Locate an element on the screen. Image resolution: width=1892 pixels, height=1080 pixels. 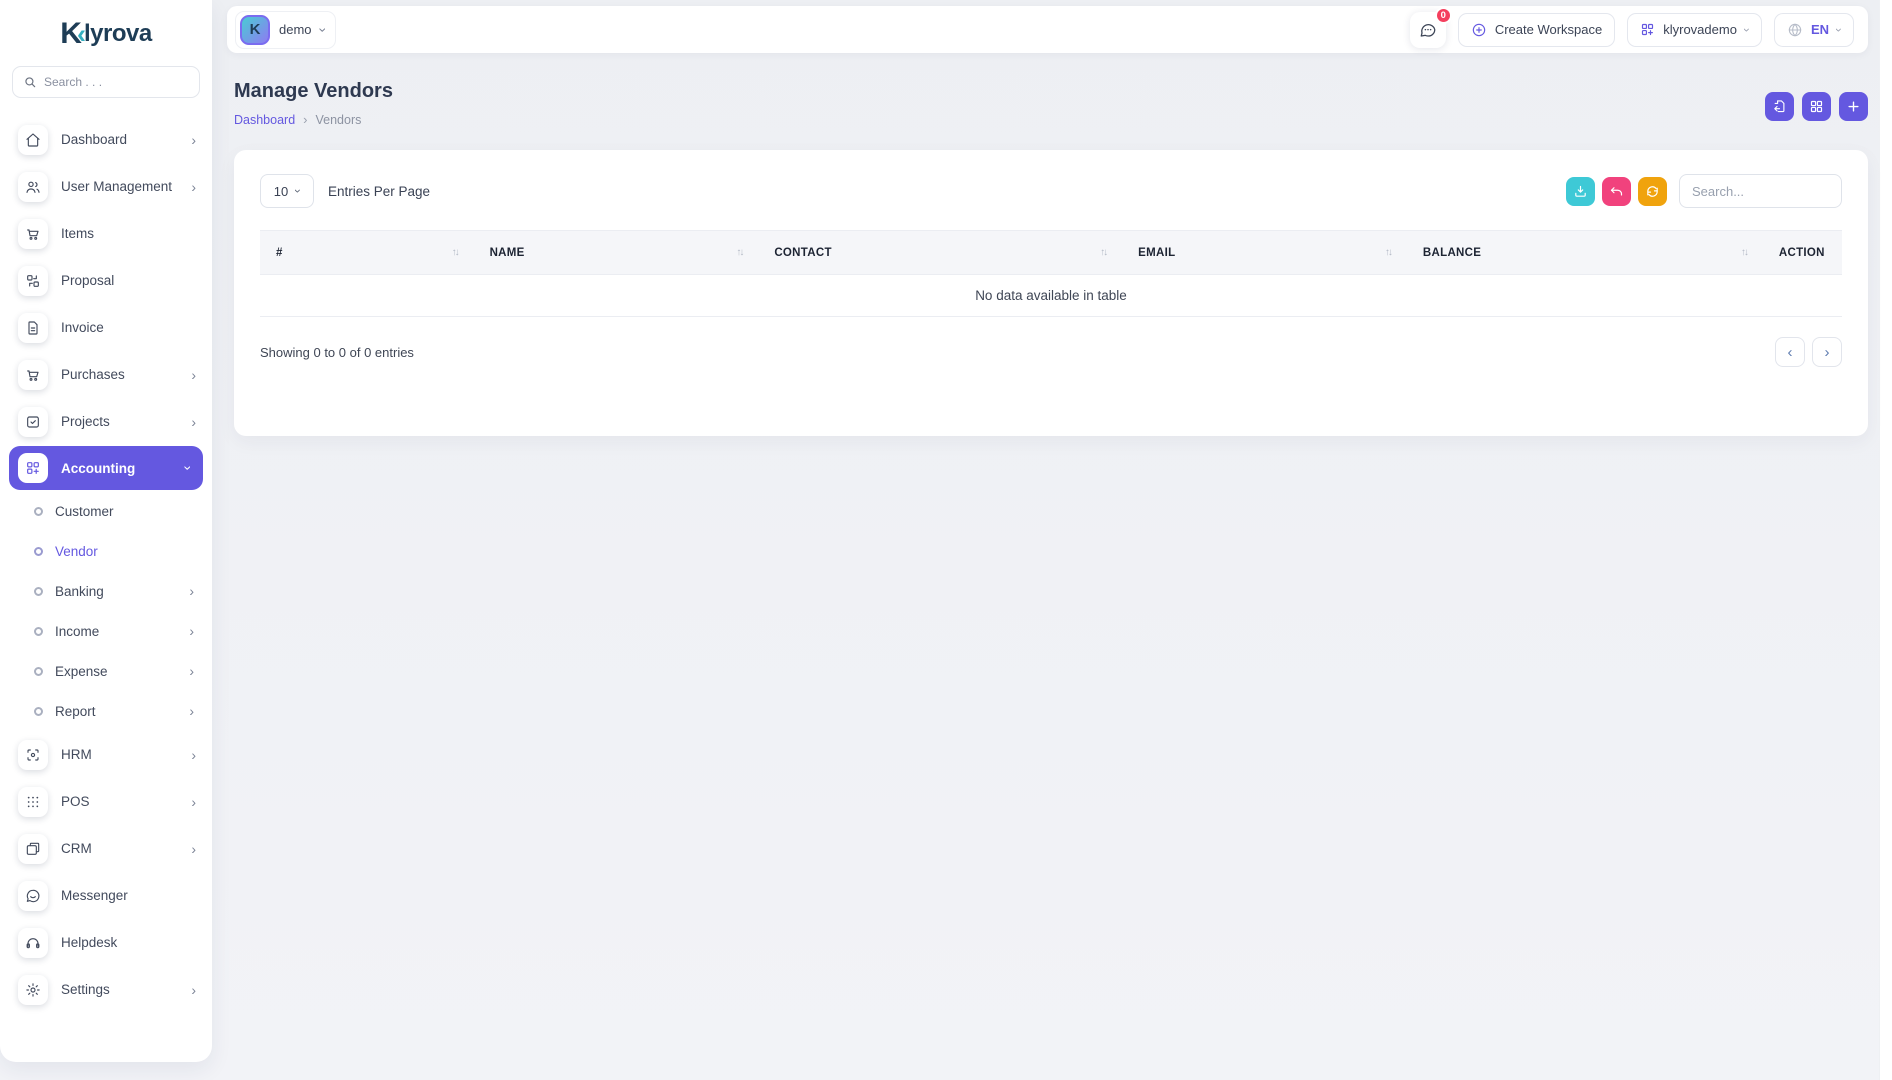
sidebar-subitem-customer: Customer is located at coordinates (106, 511).